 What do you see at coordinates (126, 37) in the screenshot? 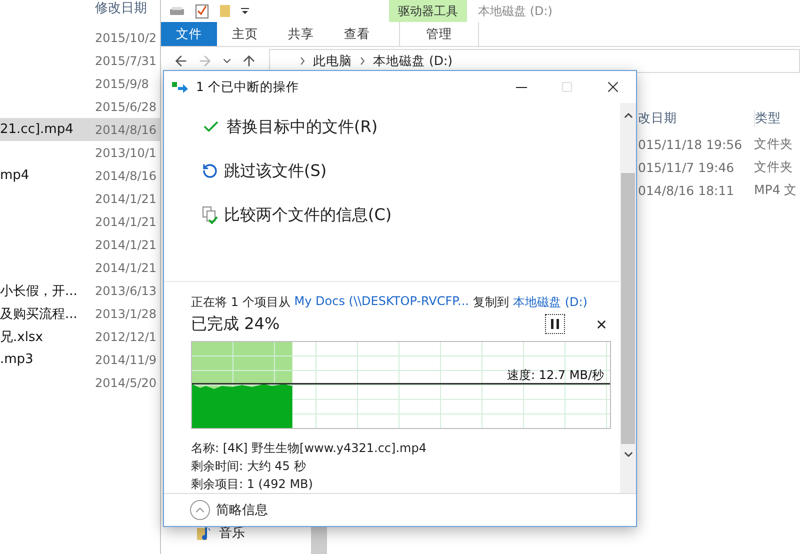
I see `file-date: 2015/10/2` at bounding box center [126, 37].